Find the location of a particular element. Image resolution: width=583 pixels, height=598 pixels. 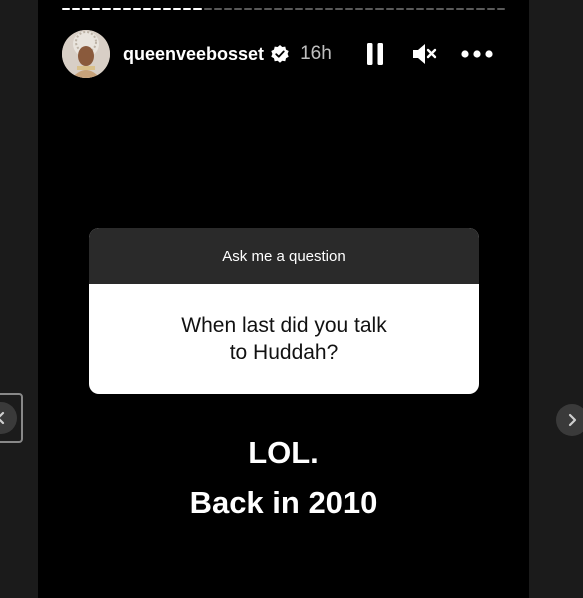

username: queenveebosset is located at coordinates (193, 54).